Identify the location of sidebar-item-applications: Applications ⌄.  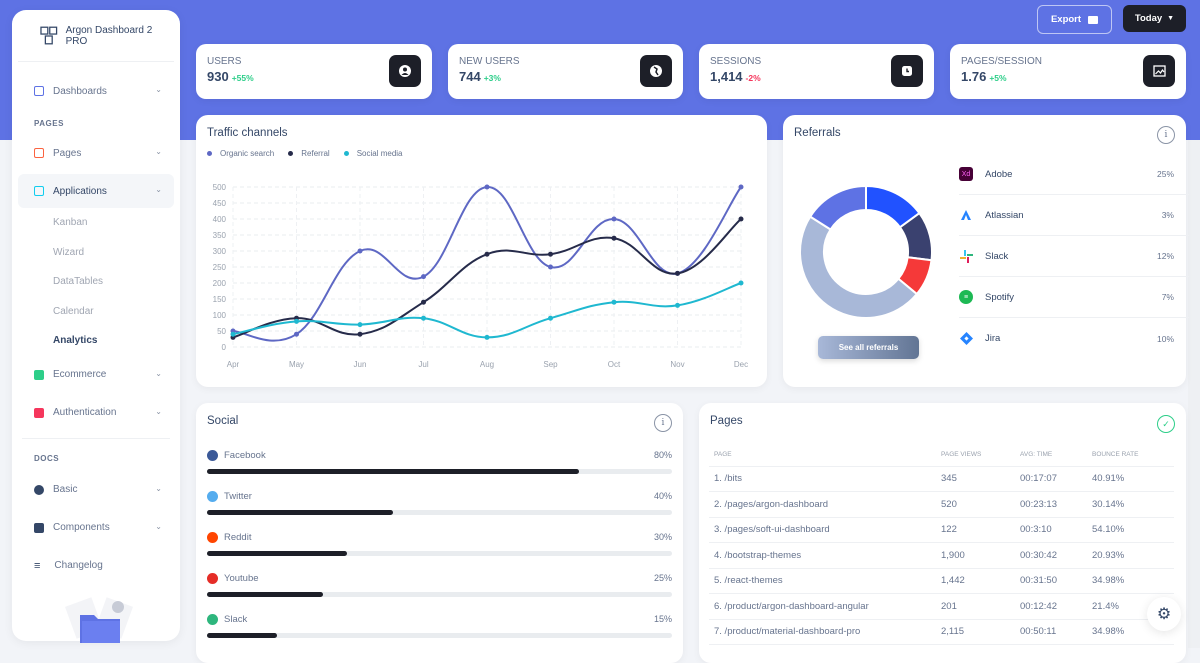
(96, 191).